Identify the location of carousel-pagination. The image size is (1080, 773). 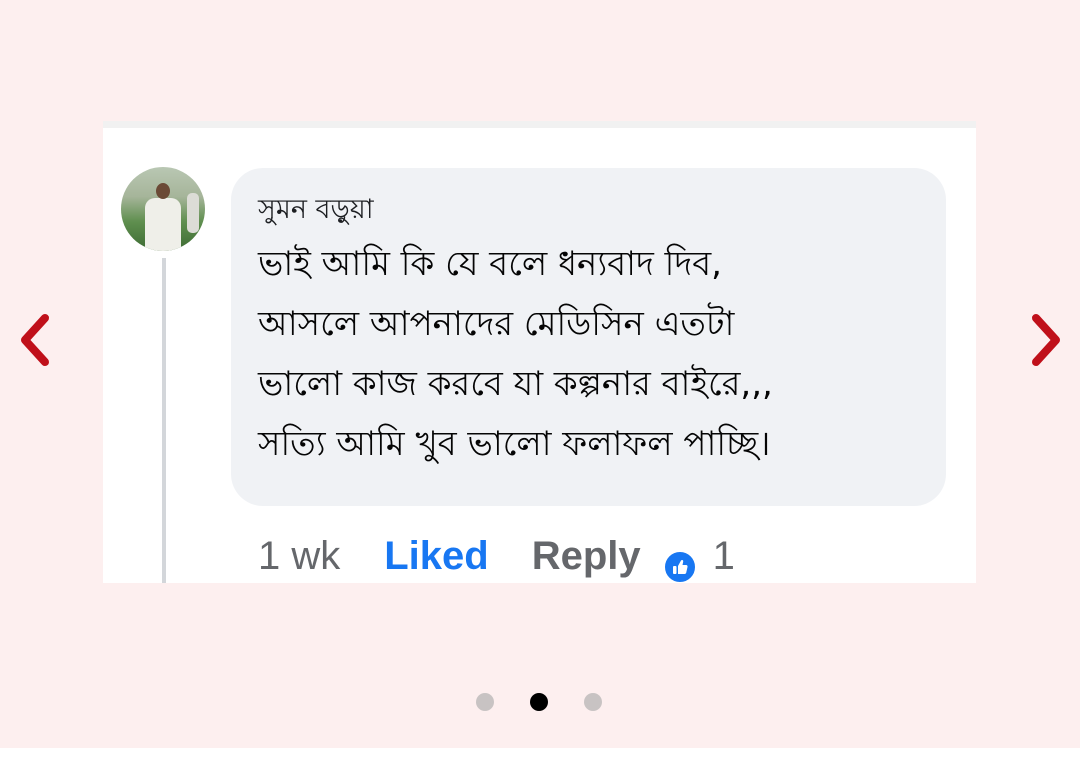
(539, 702).